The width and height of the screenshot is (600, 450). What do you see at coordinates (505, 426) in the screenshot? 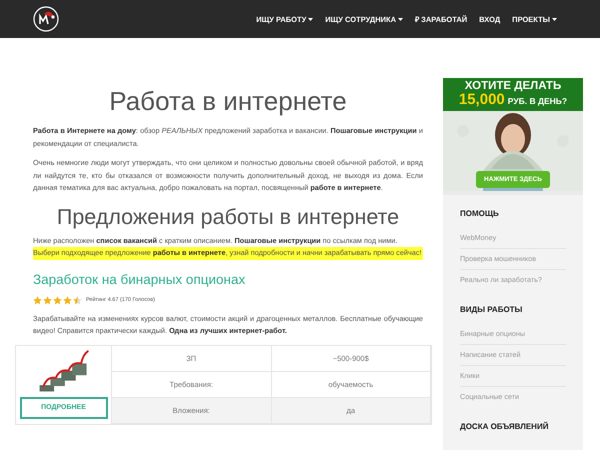
I see `sidebar-heading: ДОСКА ОБЪЯВЛЕНИЙ` at bounding box center [505, 426].